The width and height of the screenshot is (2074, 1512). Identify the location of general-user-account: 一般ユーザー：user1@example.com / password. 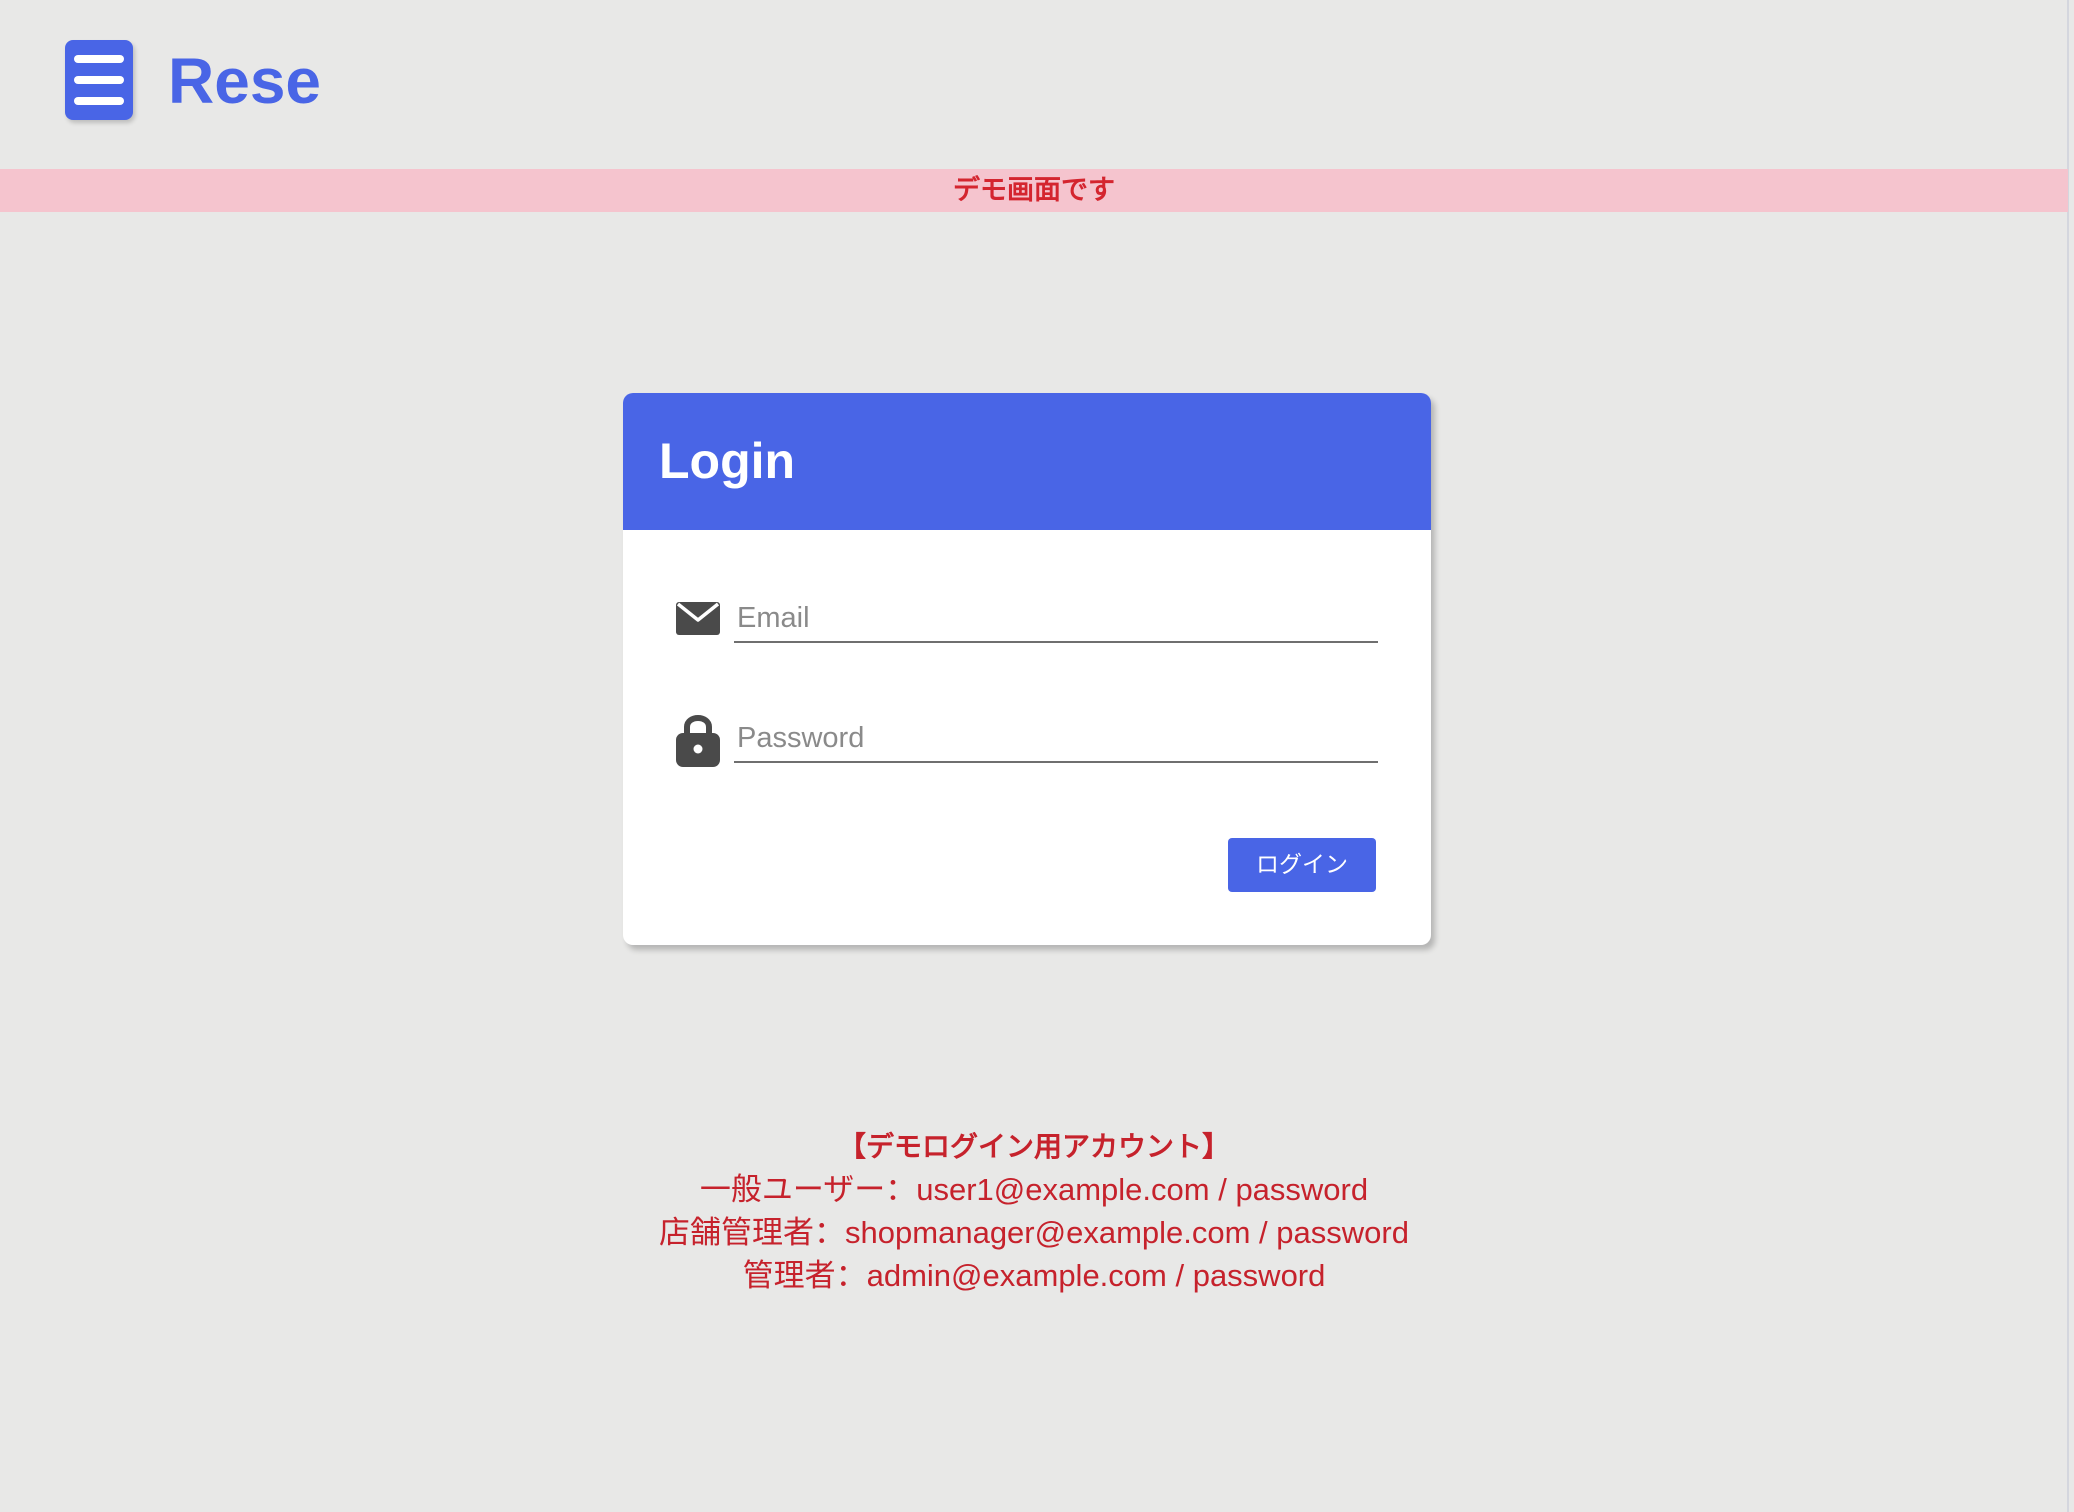
(1034, 1189).